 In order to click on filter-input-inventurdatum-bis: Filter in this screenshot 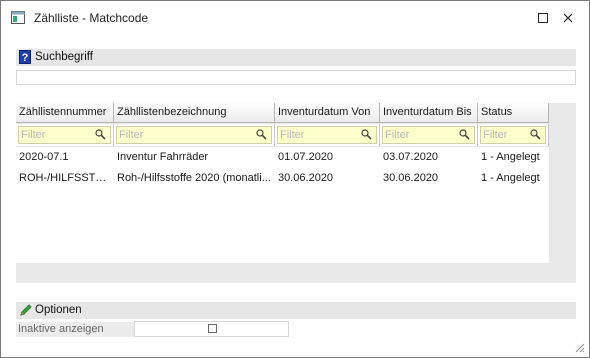, I will do `click(428, 135)`.